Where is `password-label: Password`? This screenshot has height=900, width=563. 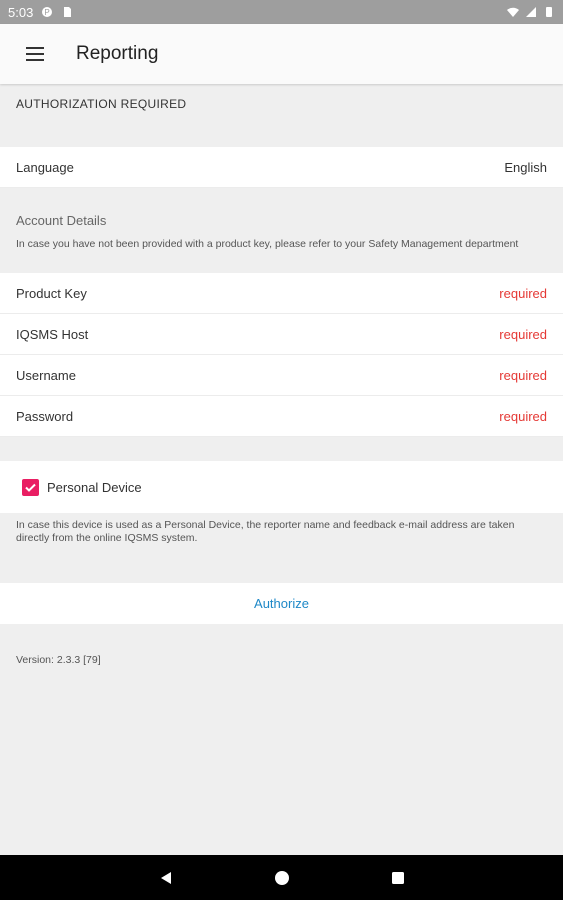
password-label: Password is located at coordinates (45, 416).